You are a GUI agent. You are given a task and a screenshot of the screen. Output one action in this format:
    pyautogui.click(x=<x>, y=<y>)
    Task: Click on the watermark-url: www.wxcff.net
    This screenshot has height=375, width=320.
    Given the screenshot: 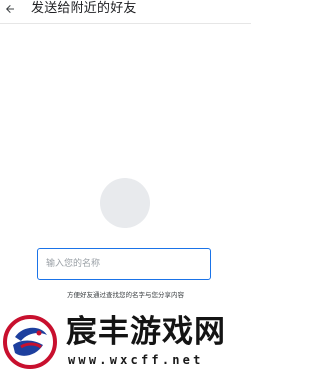 What is the action you would take?
    pyautogui.click(x=136, y=360)
    